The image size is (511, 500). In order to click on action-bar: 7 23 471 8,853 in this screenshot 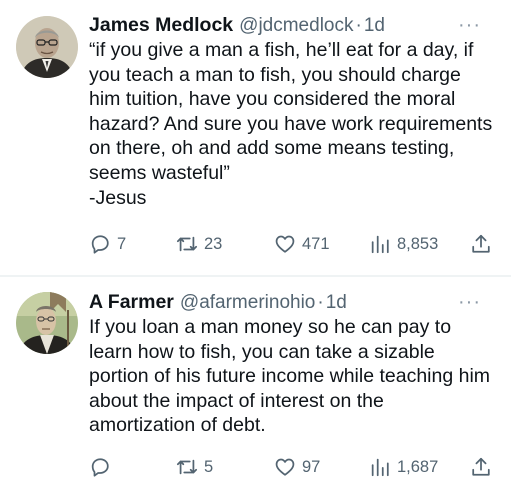, I will do `click(292, 244)`.